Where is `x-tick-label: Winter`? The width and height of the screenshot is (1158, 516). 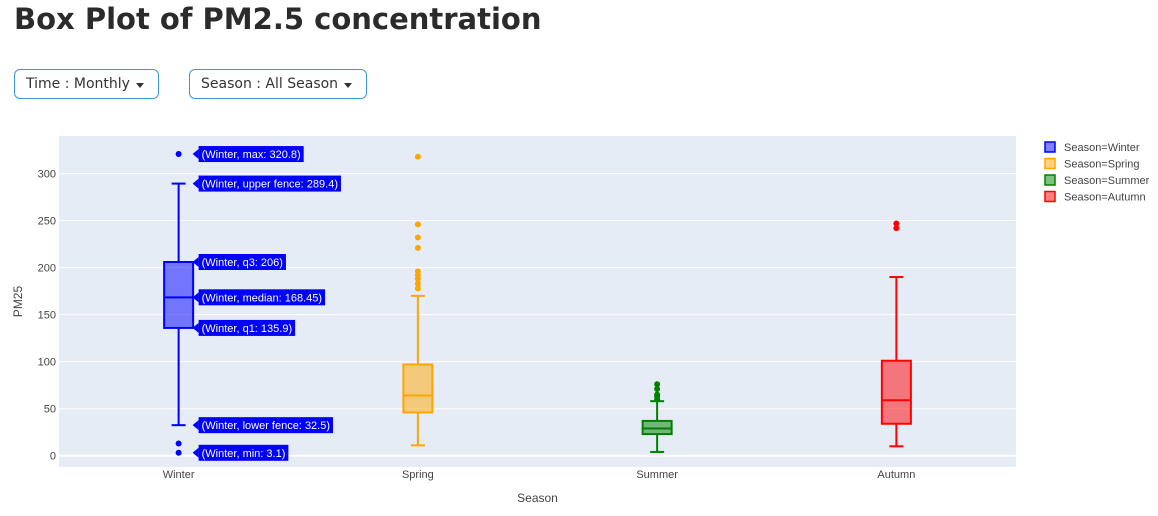 x-tick-label: Winter is located at coordinates (179, 475).